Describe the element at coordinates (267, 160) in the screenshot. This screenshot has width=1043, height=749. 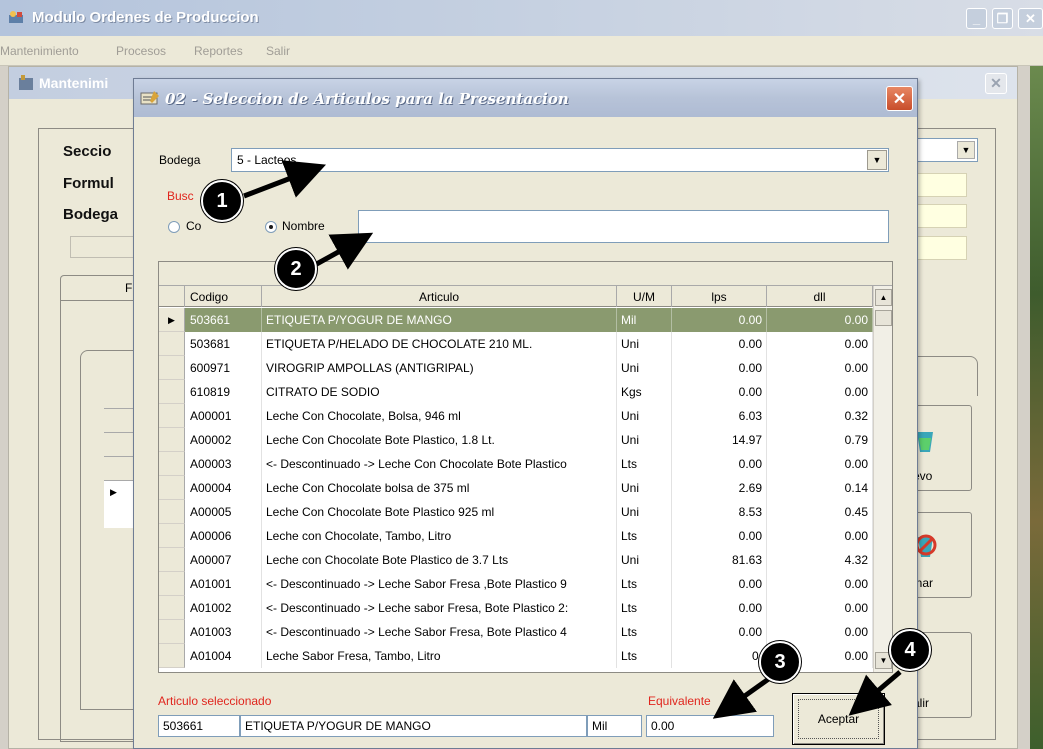
I see `bodega-selected-value: 5 - Lacteos` at that location.